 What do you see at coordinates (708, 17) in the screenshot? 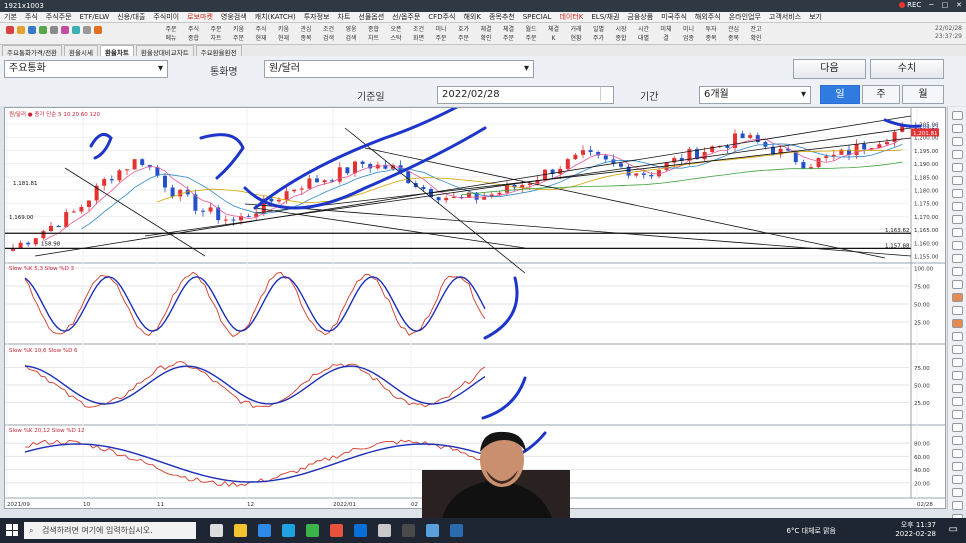
I see `menu-item: 해외주식` at bounding box center [708, 17].